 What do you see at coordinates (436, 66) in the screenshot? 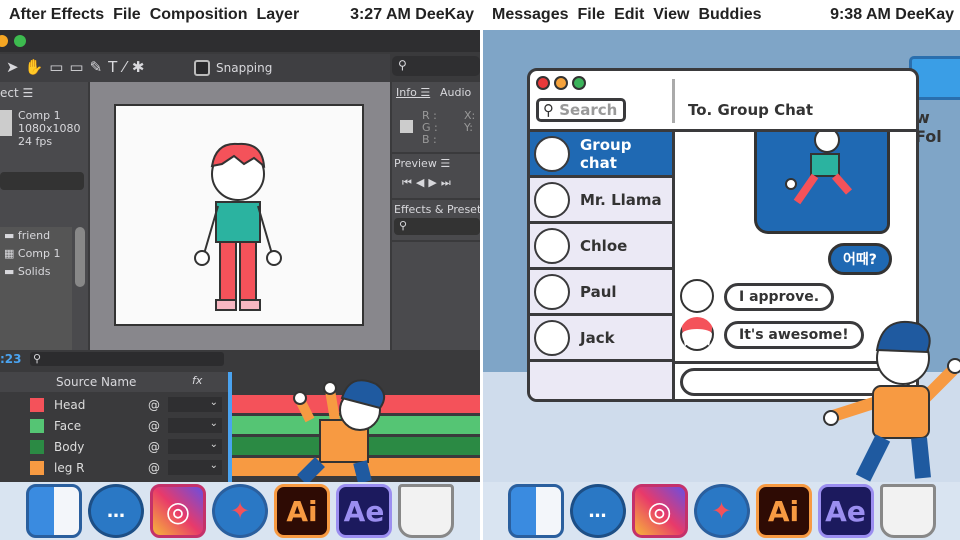
I see `search-field: ⚲` at bounding box center [436, 66].